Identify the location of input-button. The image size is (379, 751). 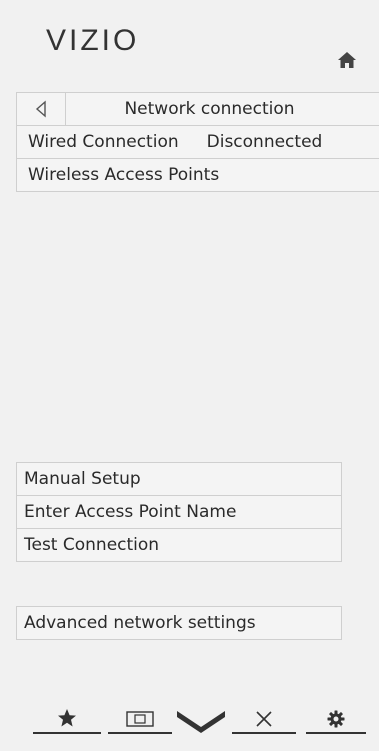
(140, 719).